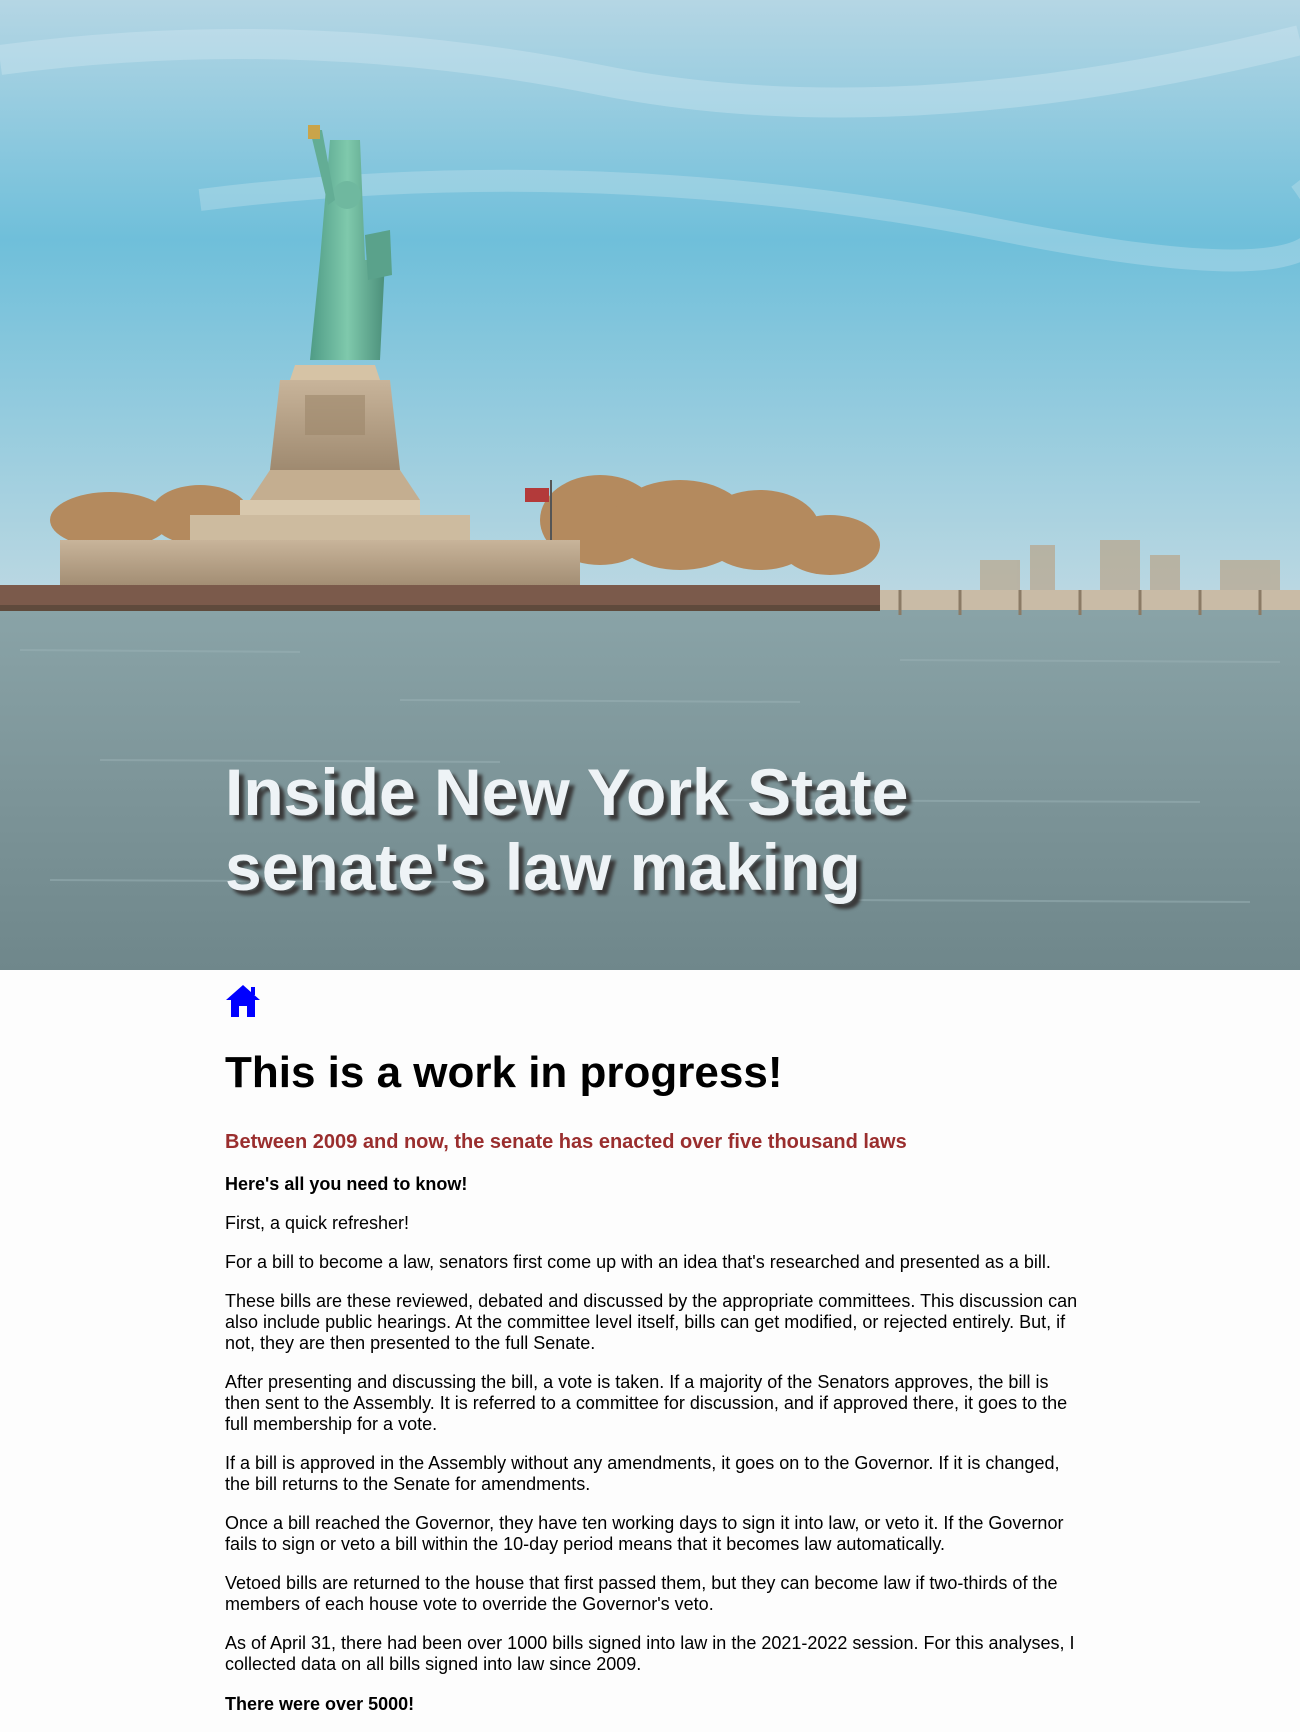  What do you see at coordinates (317, 1223) in the screenshot?
I see `paragraph: First, a quick refresher!` at bounding box center [317, 1223].